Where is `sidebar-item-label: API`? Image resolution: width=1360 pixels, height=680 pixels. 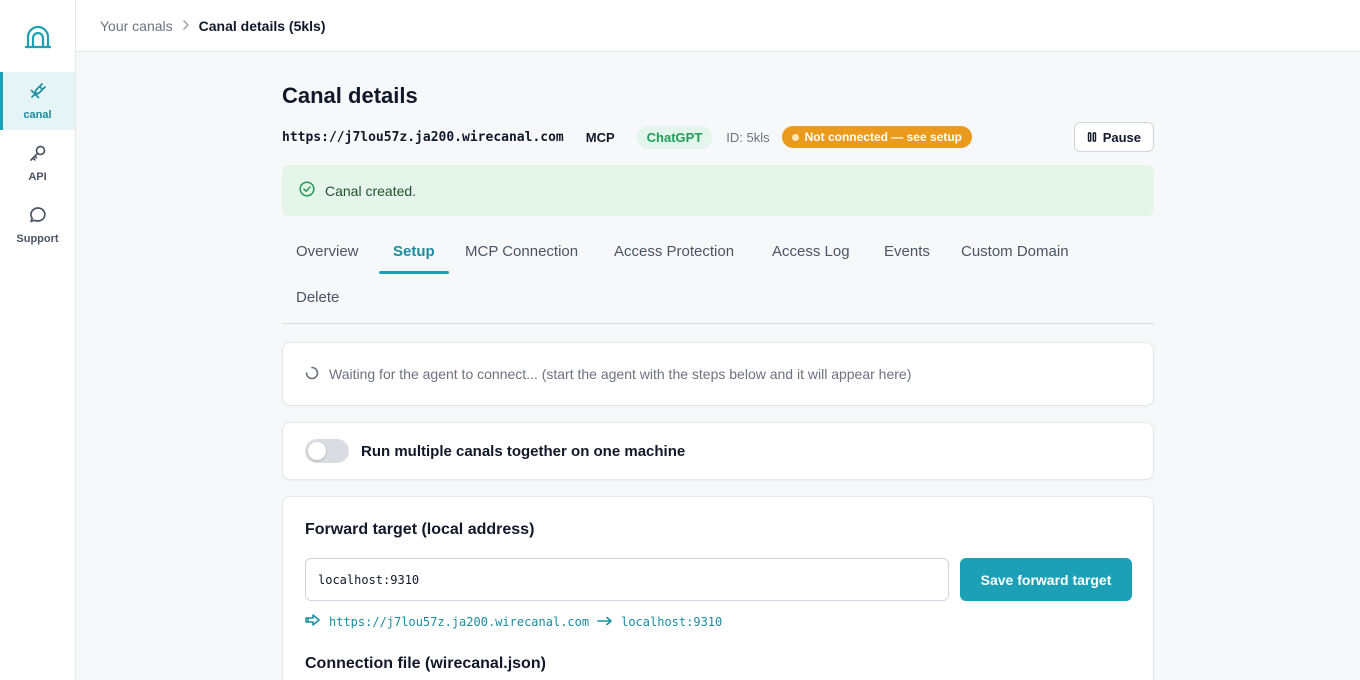
sidebar-item-label: API is located at coordinates (37, 177).